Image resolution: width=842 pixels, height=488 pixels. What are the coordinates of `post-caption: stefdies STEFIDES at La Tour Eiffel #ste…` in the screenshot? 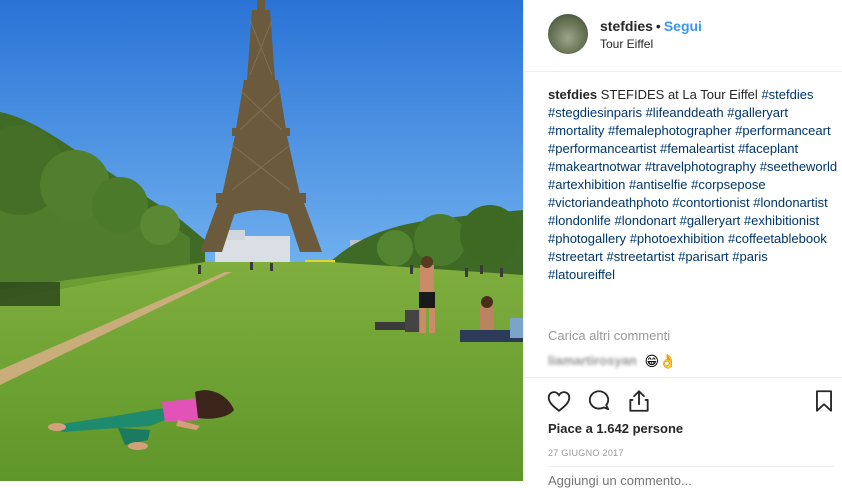 It's located at (693, 185).